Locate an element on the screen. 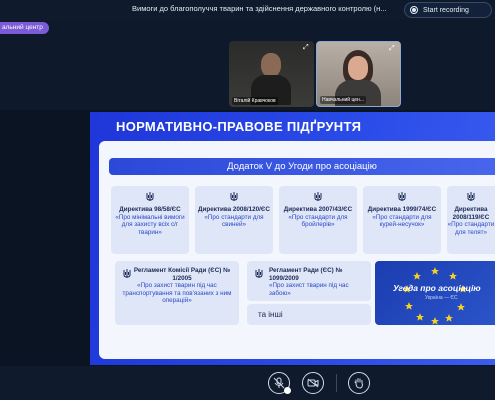 The height and width of the screenshot is (400, 495). eu-stars-icon is located at coordinates (435, 296).